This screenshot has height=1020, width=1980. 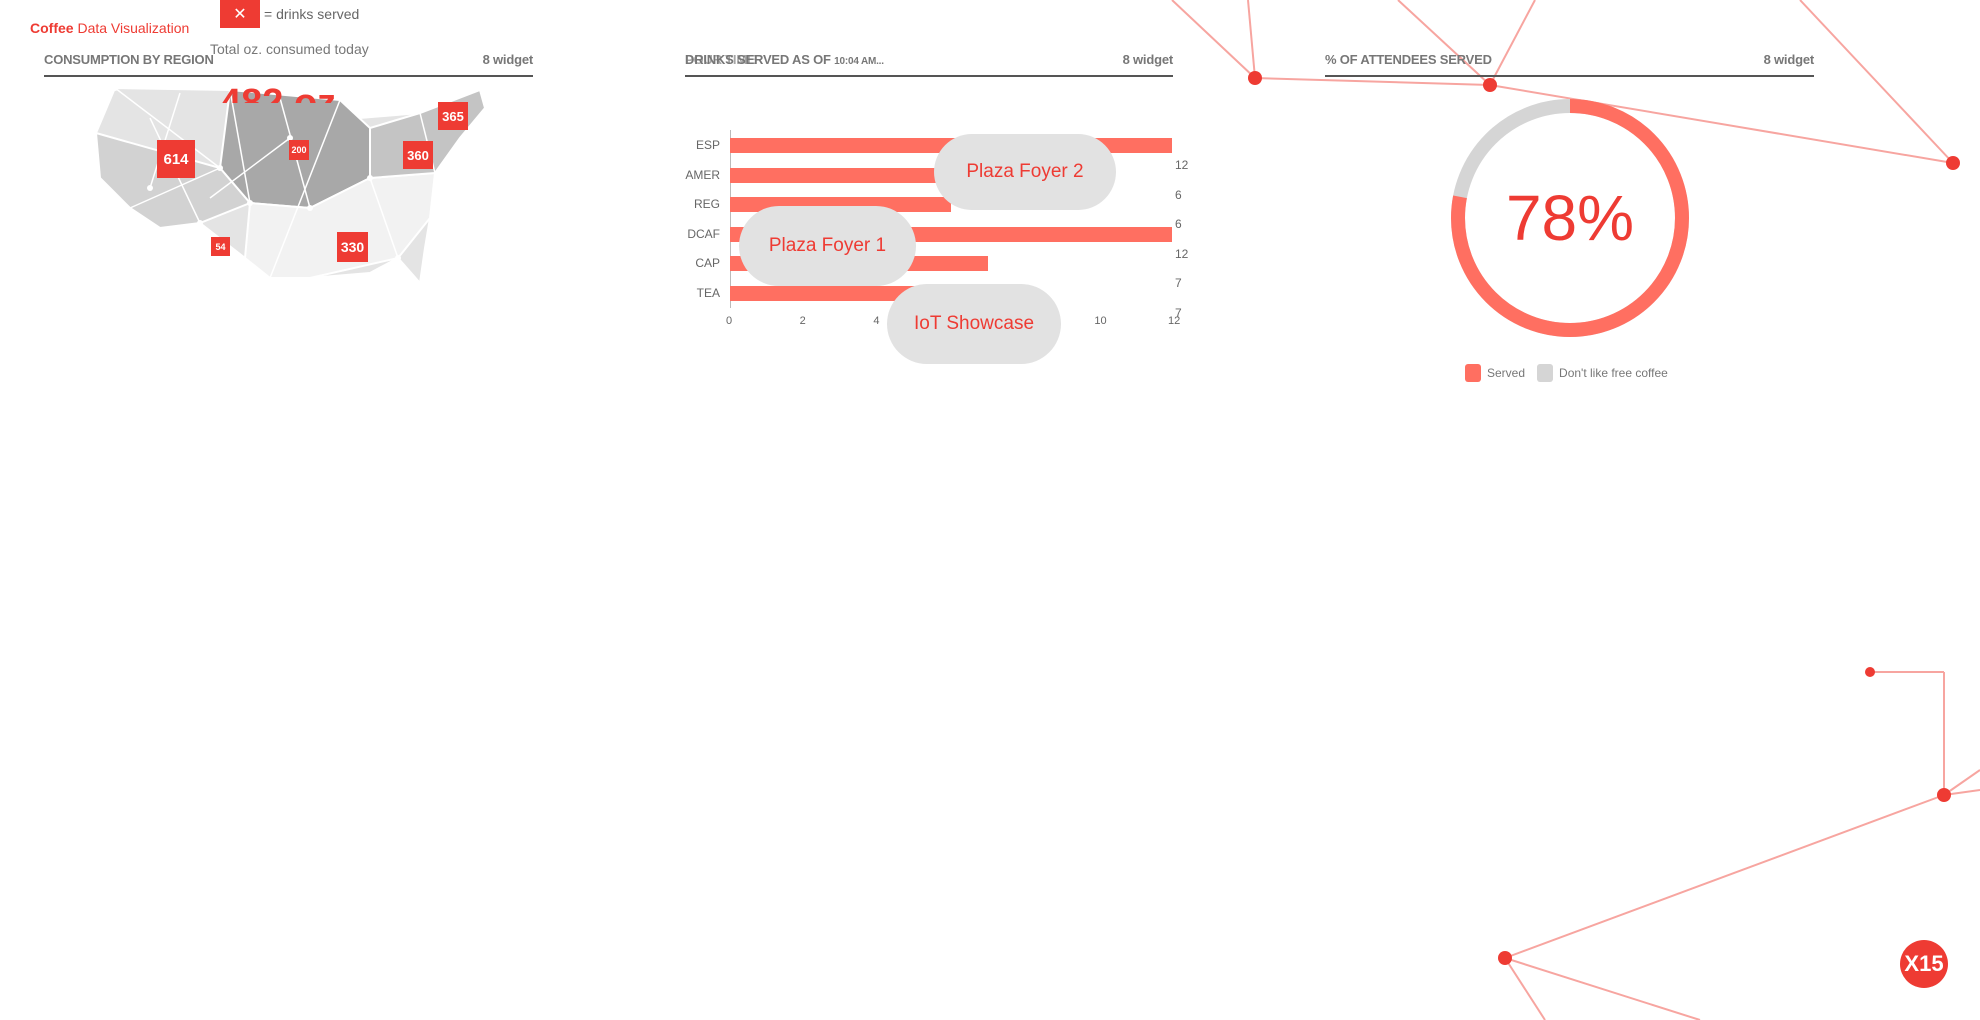 I want to click on map-badge-southeast: 330, so click(x=352, y=247).